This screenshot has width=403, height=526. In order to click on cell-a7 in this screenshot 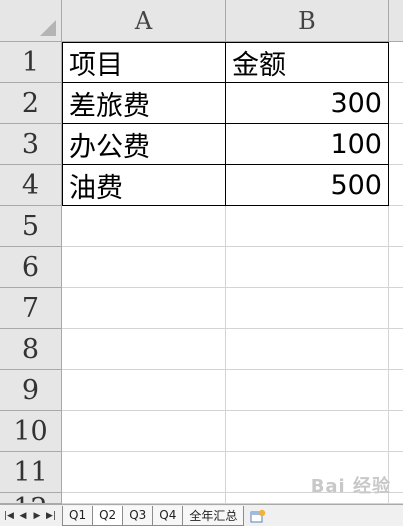, I will do `click(144, 308)`.